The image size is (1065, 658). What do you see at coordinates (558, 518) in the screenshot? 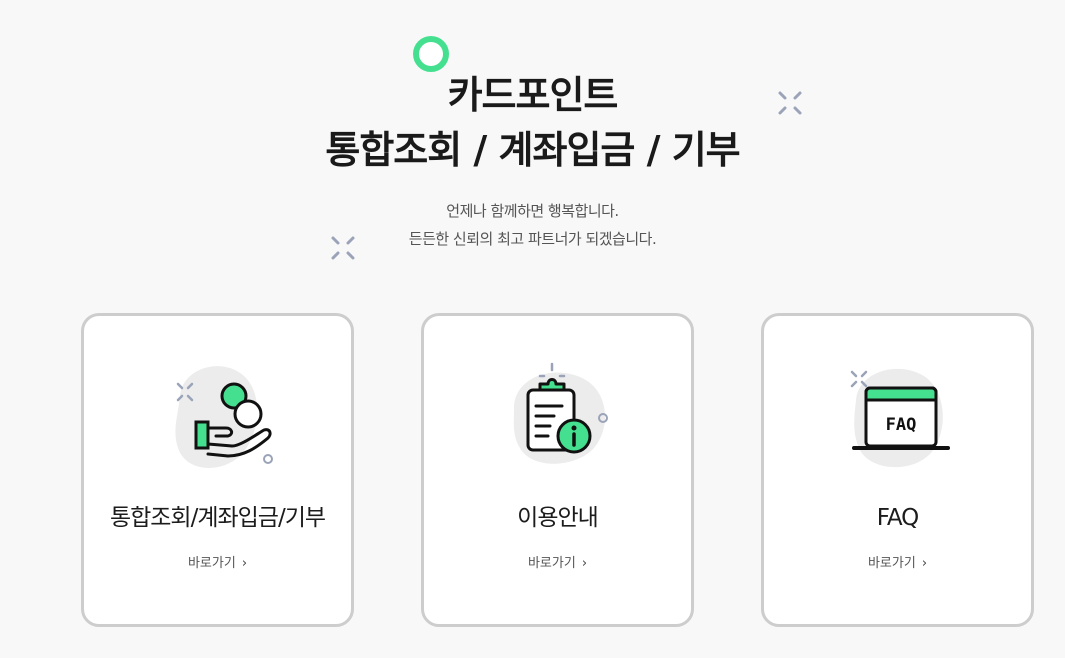
I see `card-title: 이용안내` at bounding box center [558, 518].